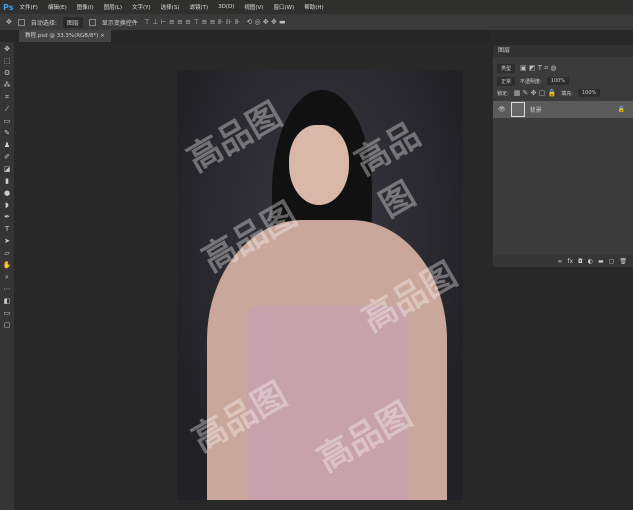  What do you see at coordinates (589, 93) in the screenshot?
I see `fill-input: 100%` at bounding box center [589, 93].